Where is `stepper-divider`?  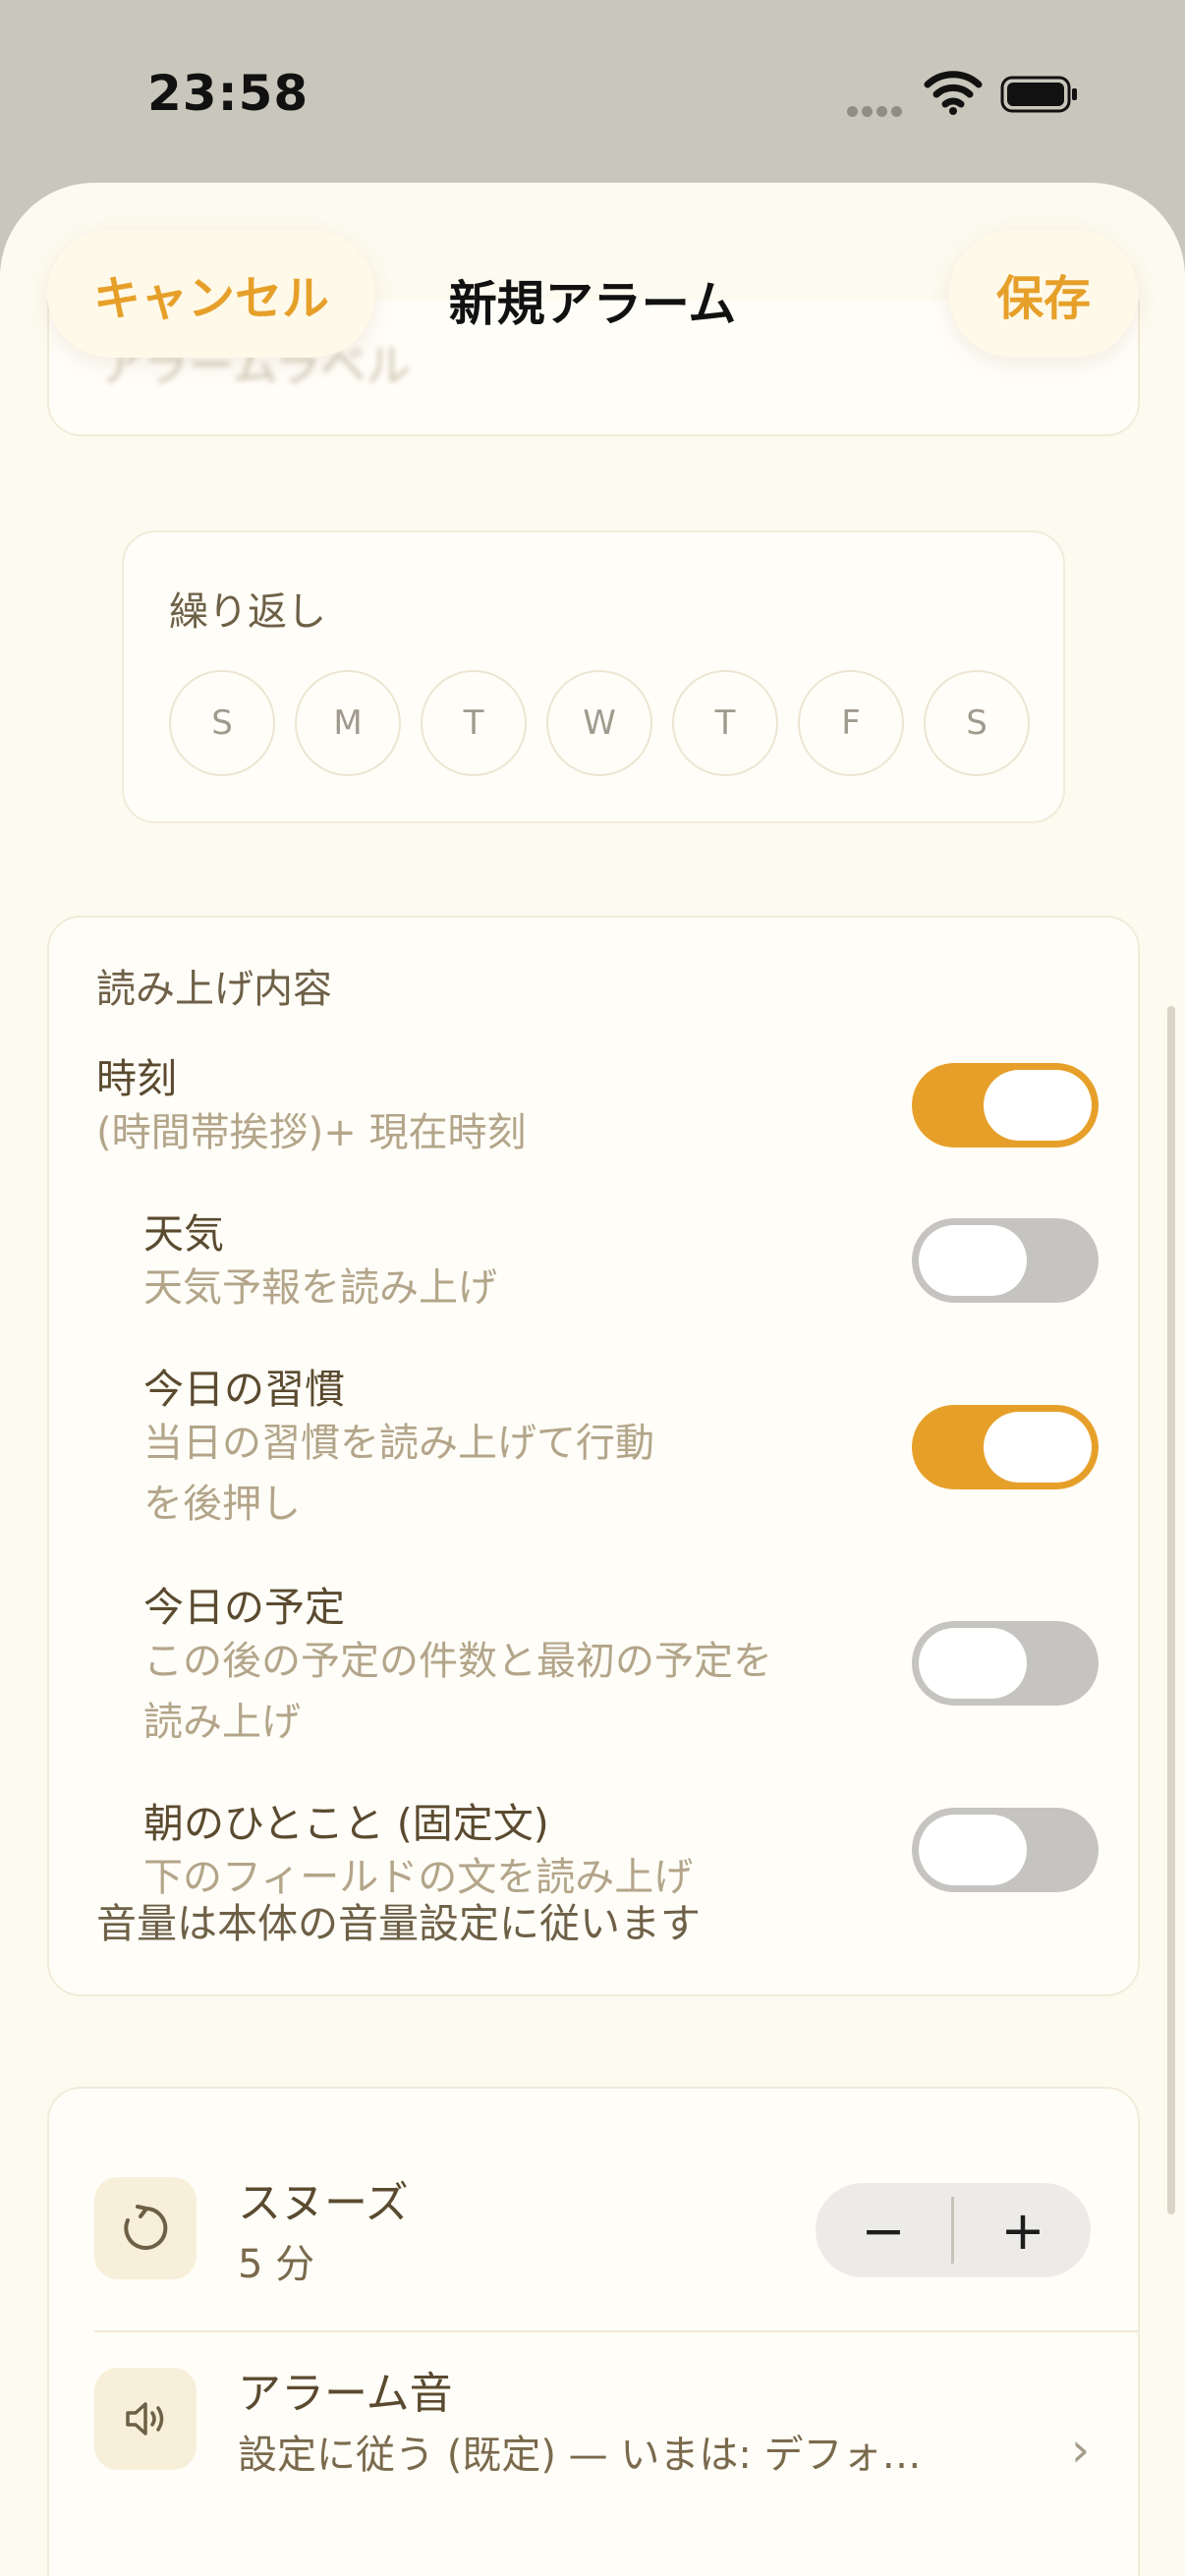
stepper-divider is located at coordinates (953, 2230).